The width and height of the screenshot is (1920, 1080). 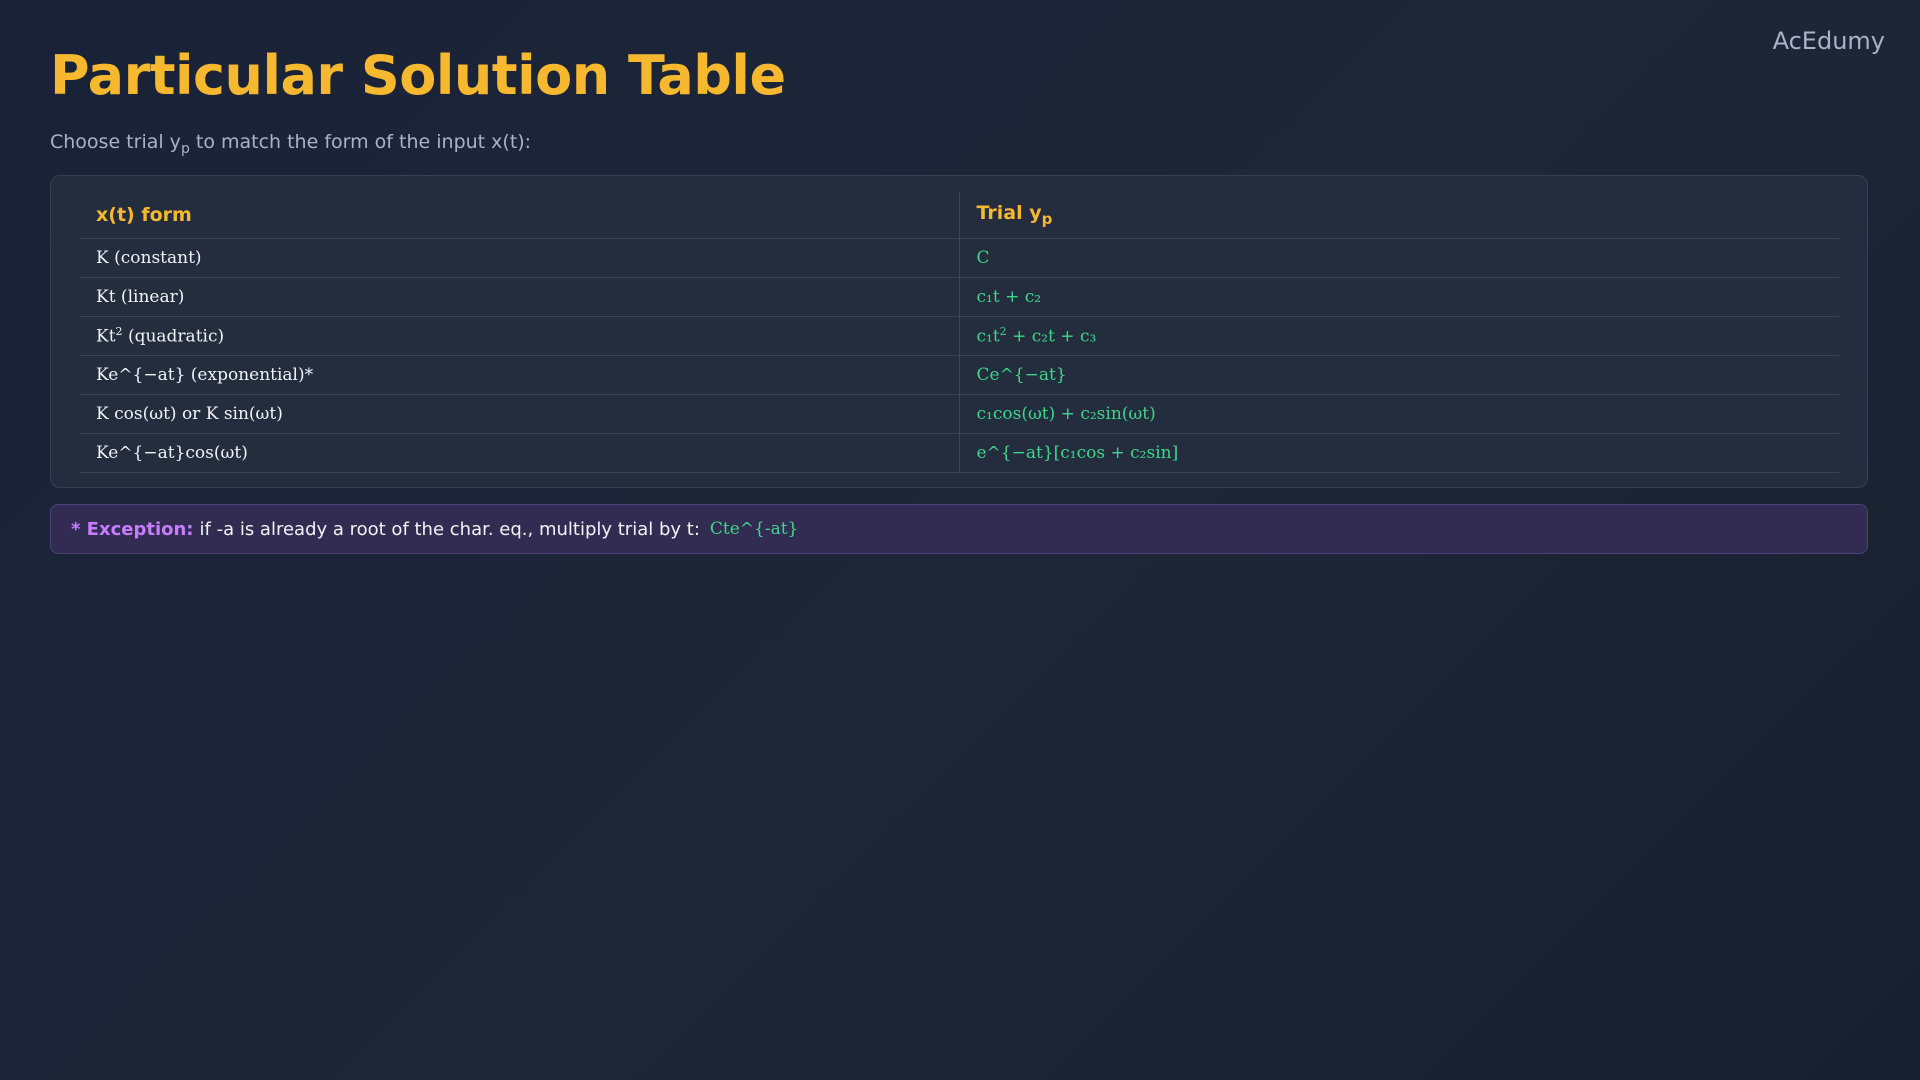 What do you see at coordinates (519, 453) in the screenshot?
I see `x-form-cell: Ke^{−at}cos(ωt)` at bounding box center [519, 453].